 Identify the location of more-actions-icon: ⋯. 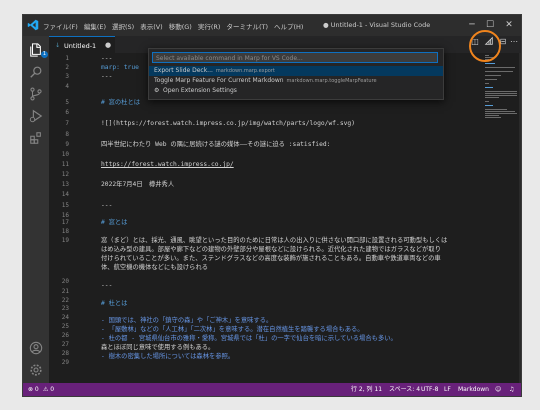
(514, 41).